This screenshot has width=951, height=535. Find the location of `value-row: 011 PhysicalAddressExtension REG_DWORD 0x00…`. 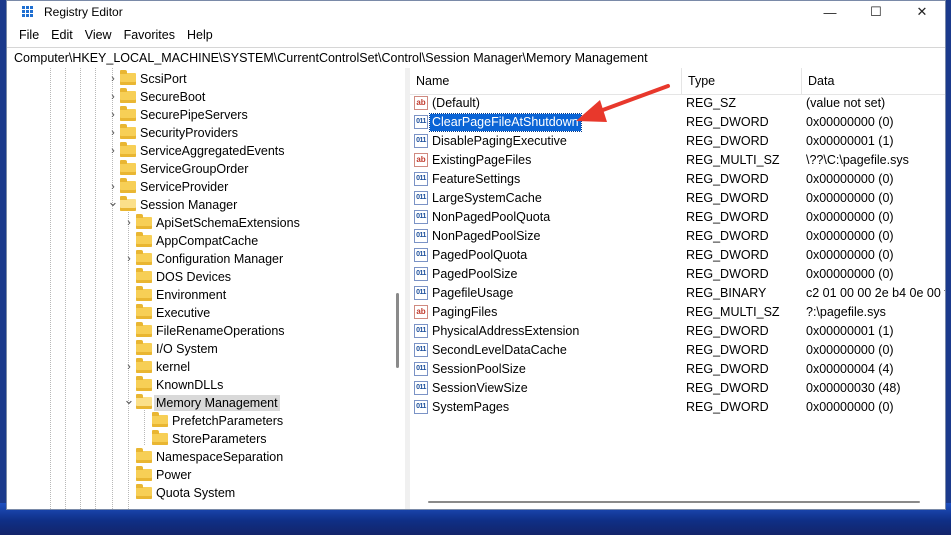

value-row: 011 PhysicalAddressExtension REG_DWORD 0x00… is located at coordinates (677, 331).